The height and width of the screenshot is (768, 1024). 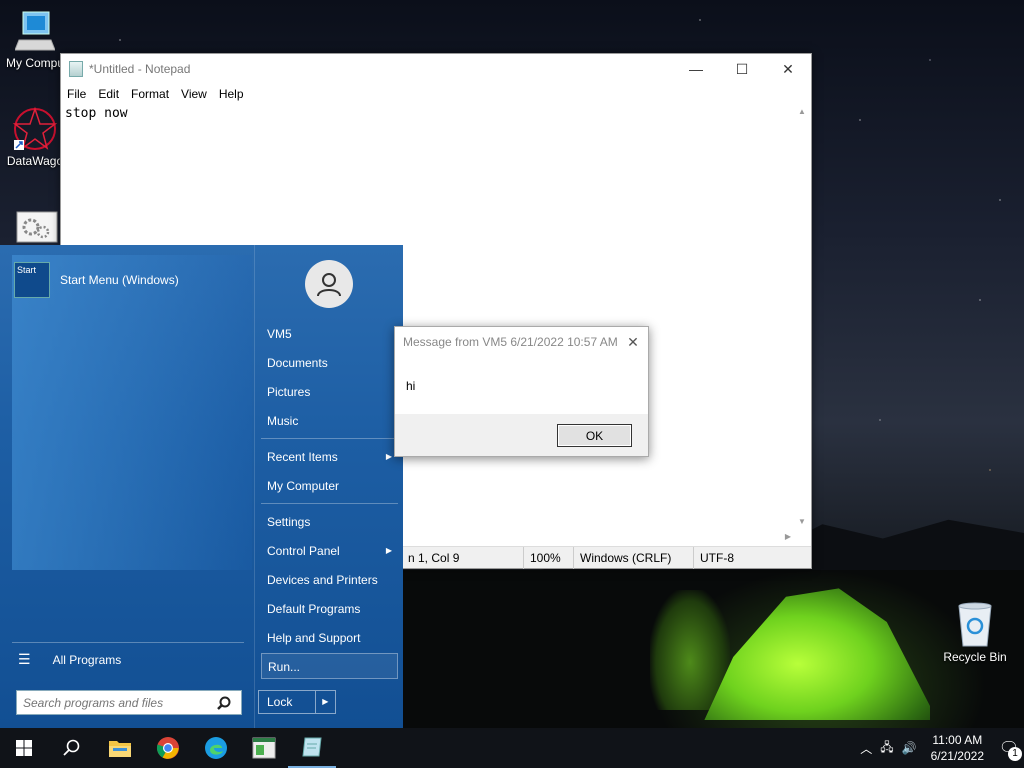 What do you see at coordinates (35, 31) in the screenshot?
I see `computer-icon` at bounding box center [35, 31].